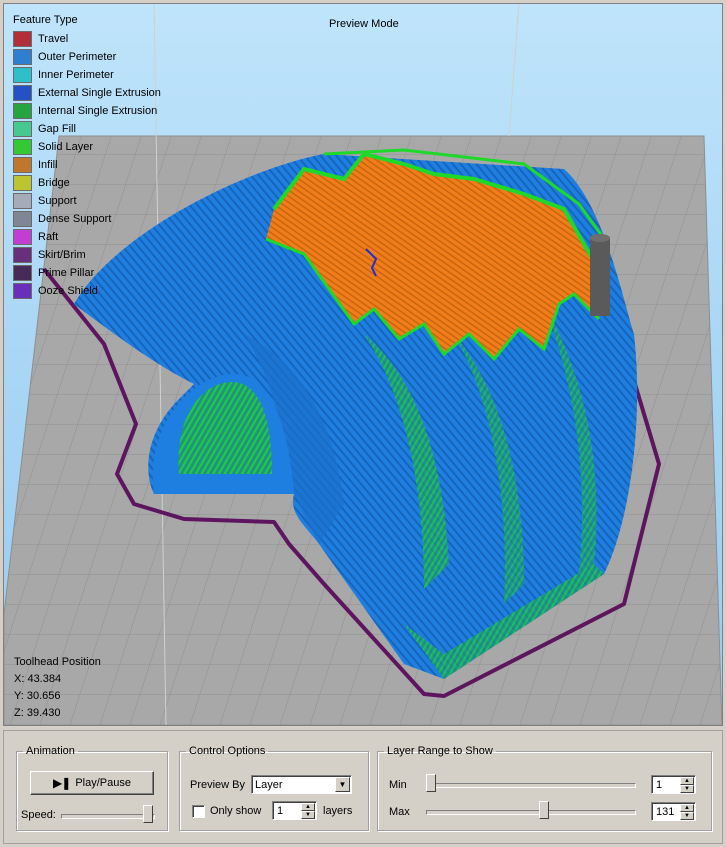  What do you see at coordinates (87, 129) in the screenshot?
I see `legend-item: Gap Fill` at bounding box center [87, 129].